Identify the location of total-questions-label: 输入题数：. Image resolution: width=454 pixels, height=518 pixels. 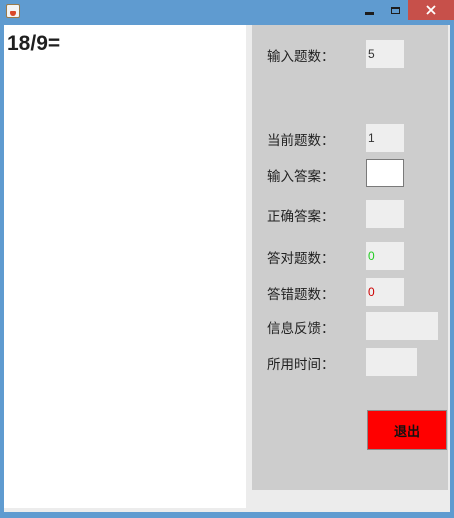
(301, 57).